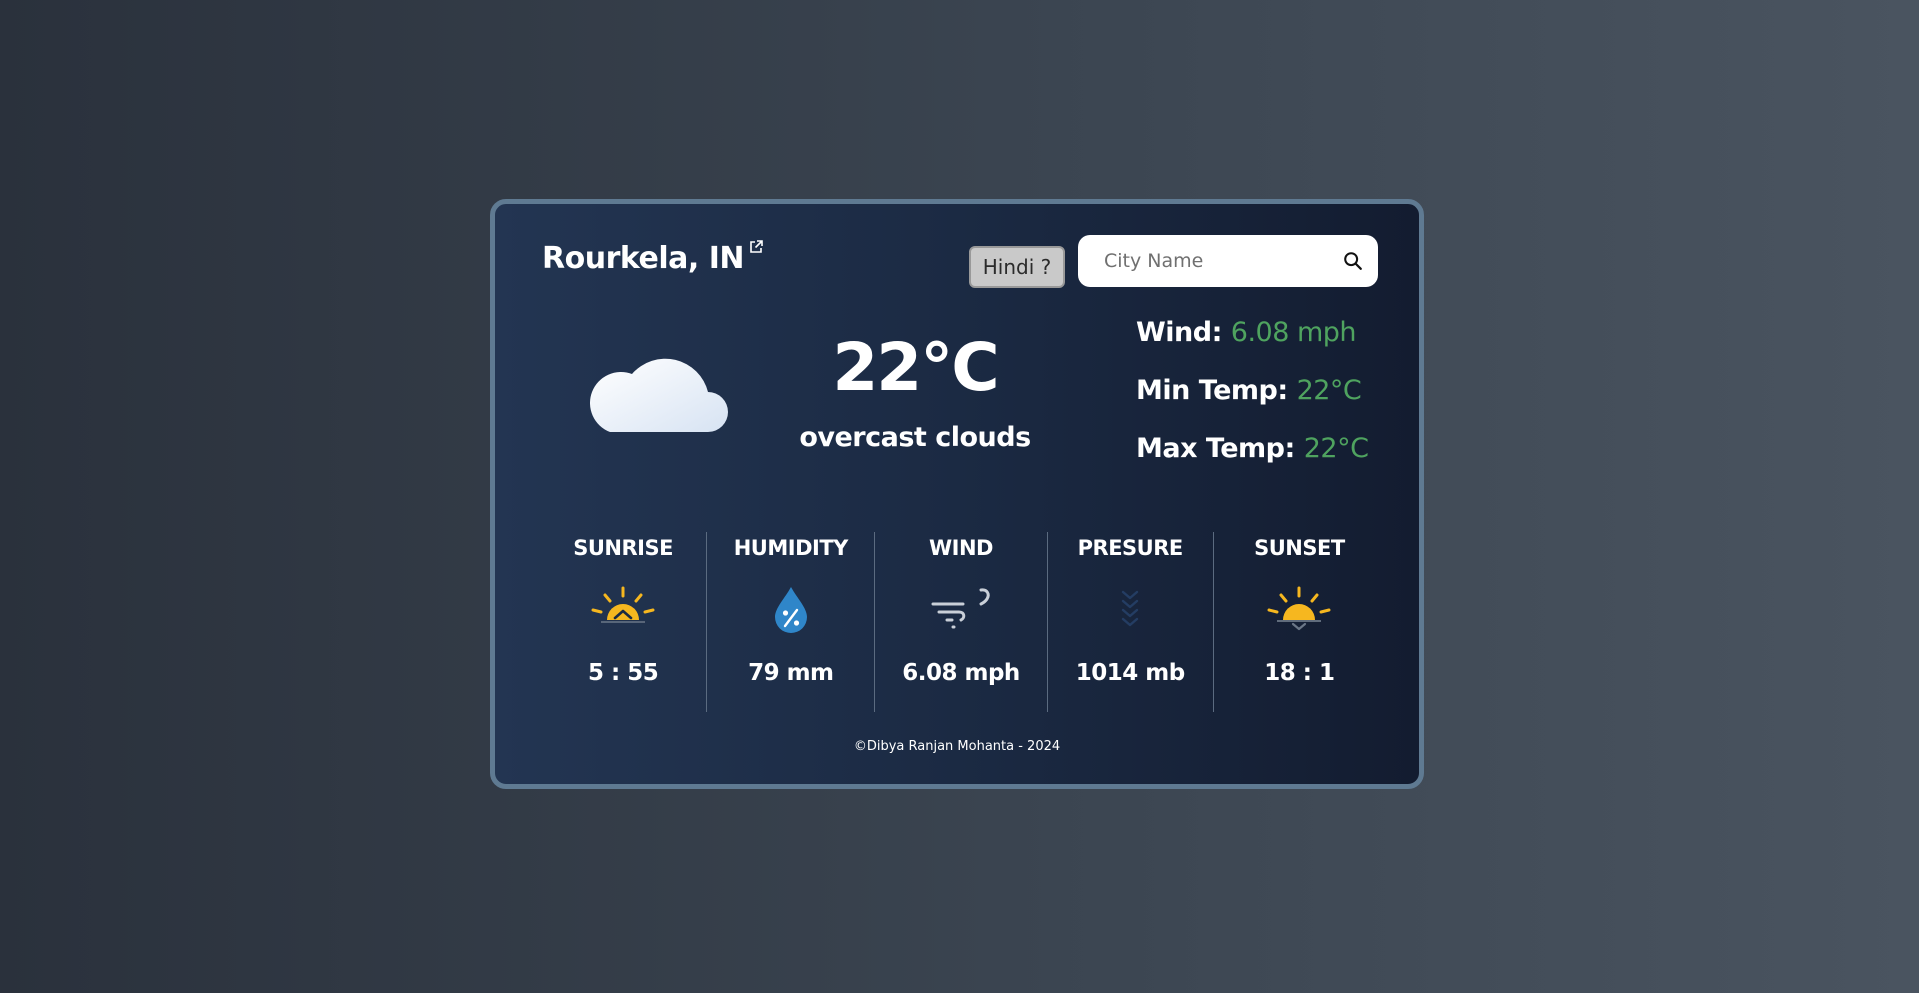 The width and height of the screenshot is (1919, 993). Describe the element at coordinates (1215, 448) in the screenshot. I see `max-temp-label: Max Temp:` at that location.